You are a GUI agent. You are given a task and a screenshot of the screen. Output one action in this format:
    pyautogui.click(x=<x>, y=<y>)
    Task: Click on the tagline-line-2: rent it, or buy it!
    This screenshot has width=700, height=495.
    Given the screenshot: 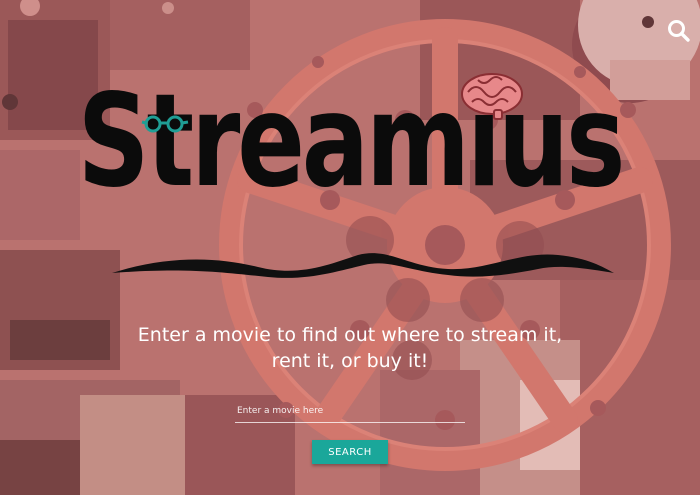 What is the action you would take?
    pyautogui.click(x=350, y=361)
    